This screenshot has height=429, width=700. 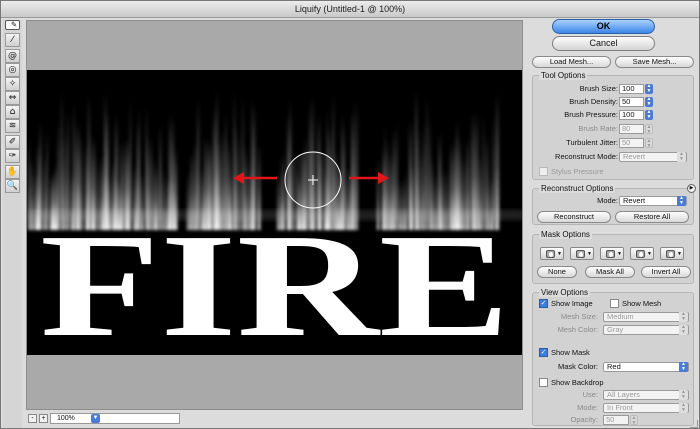 I want to click on hand-icon: ✋, so click(x=12, y=172).